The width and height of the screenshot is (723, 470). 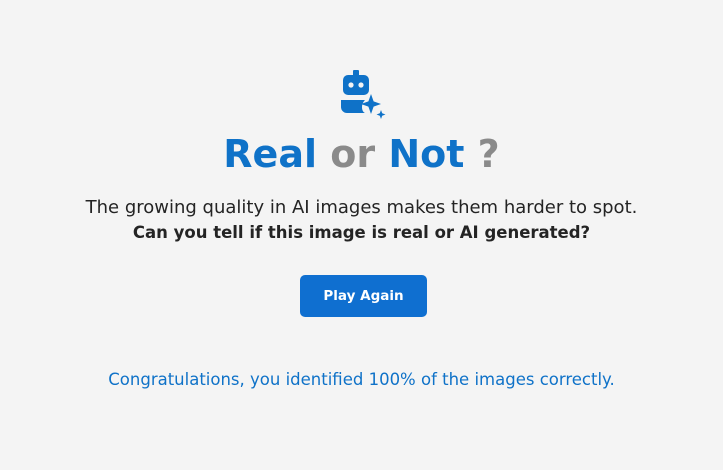 What do you see at coordinates (426, 154) in the screenshot?
I see `title-word-not: Not` at bounding box center [426, 154].